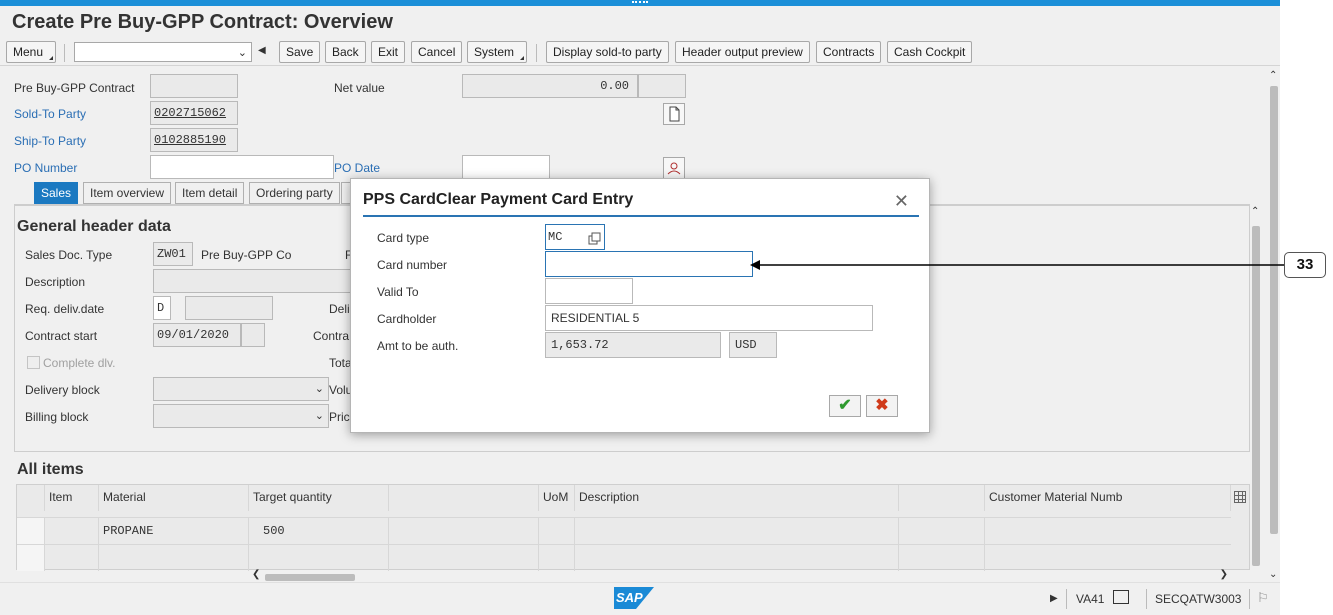 This screenshot has height=615, width=1333. Describe the element at coordinates (388, 52) in the screenshot. I see `exit-button: Exit` at that location.